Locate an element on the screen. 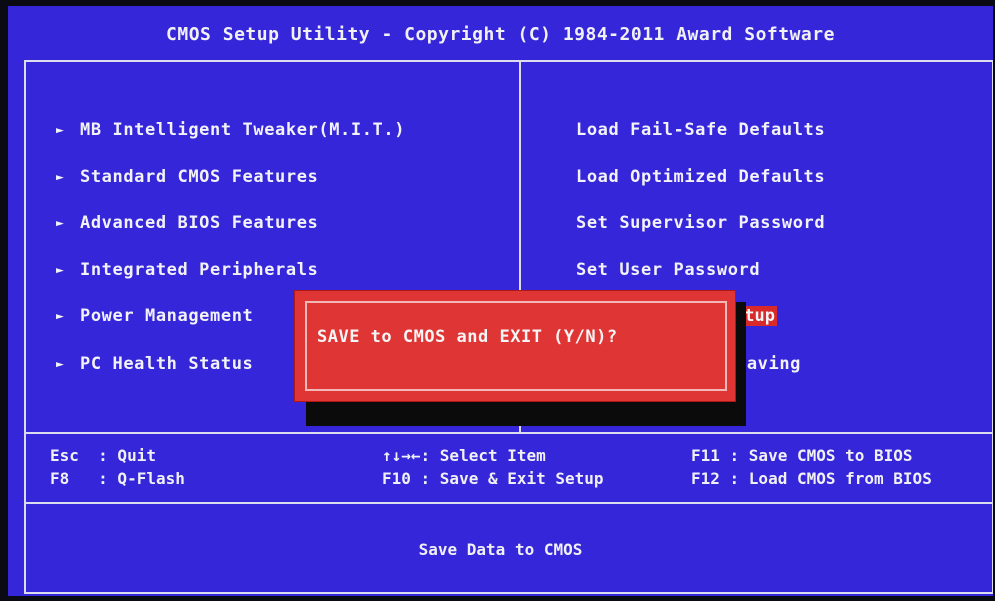 This screenshot has width=995, height=601. menu-item-mit: ► MB Intelligent Tweaker(M.I.T.) is located at coordinates (230, 130).